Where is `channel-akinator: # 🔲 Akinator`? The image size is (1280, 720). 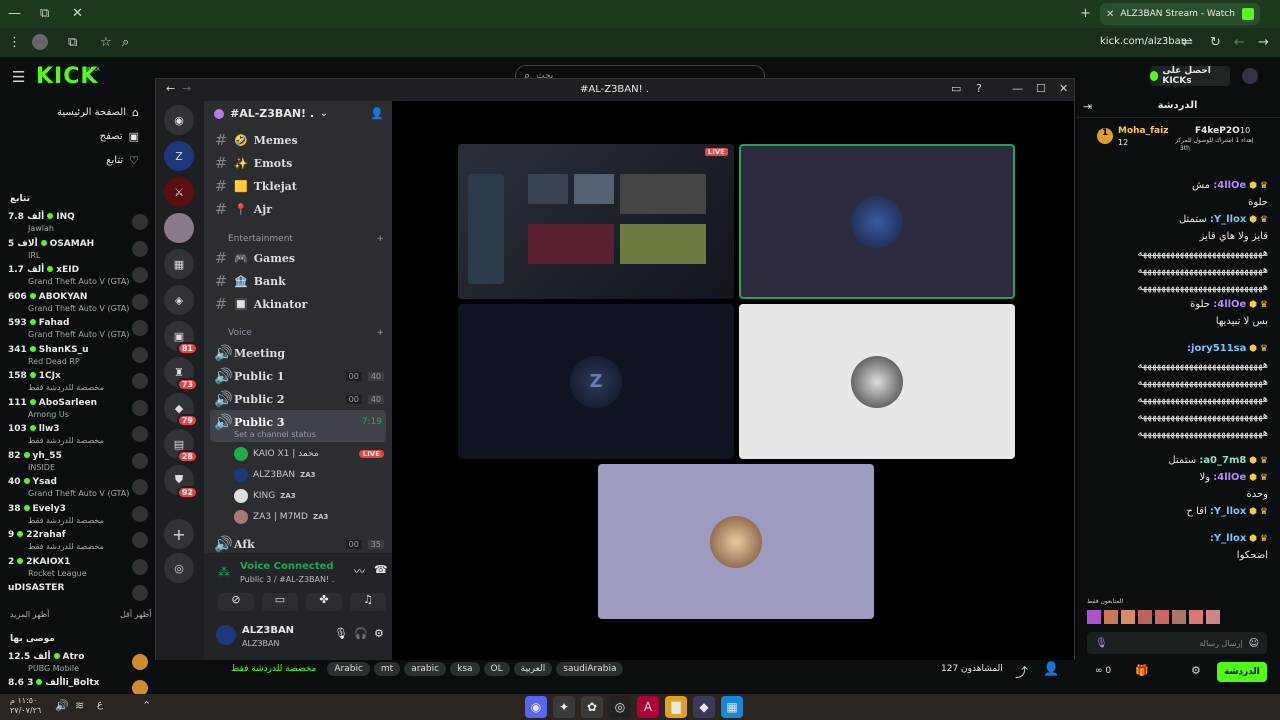
channel-akinator: # 🔲 Akinator is located at coordinates (299, 304).